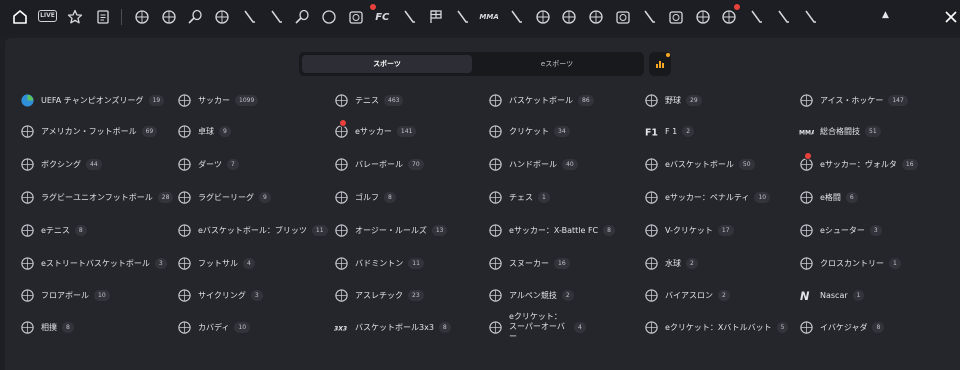 The image size is (960, 370). Describe the element at coordinates (670, 263) in the screenshot. I see `sport-item: 水球 2` at that location.